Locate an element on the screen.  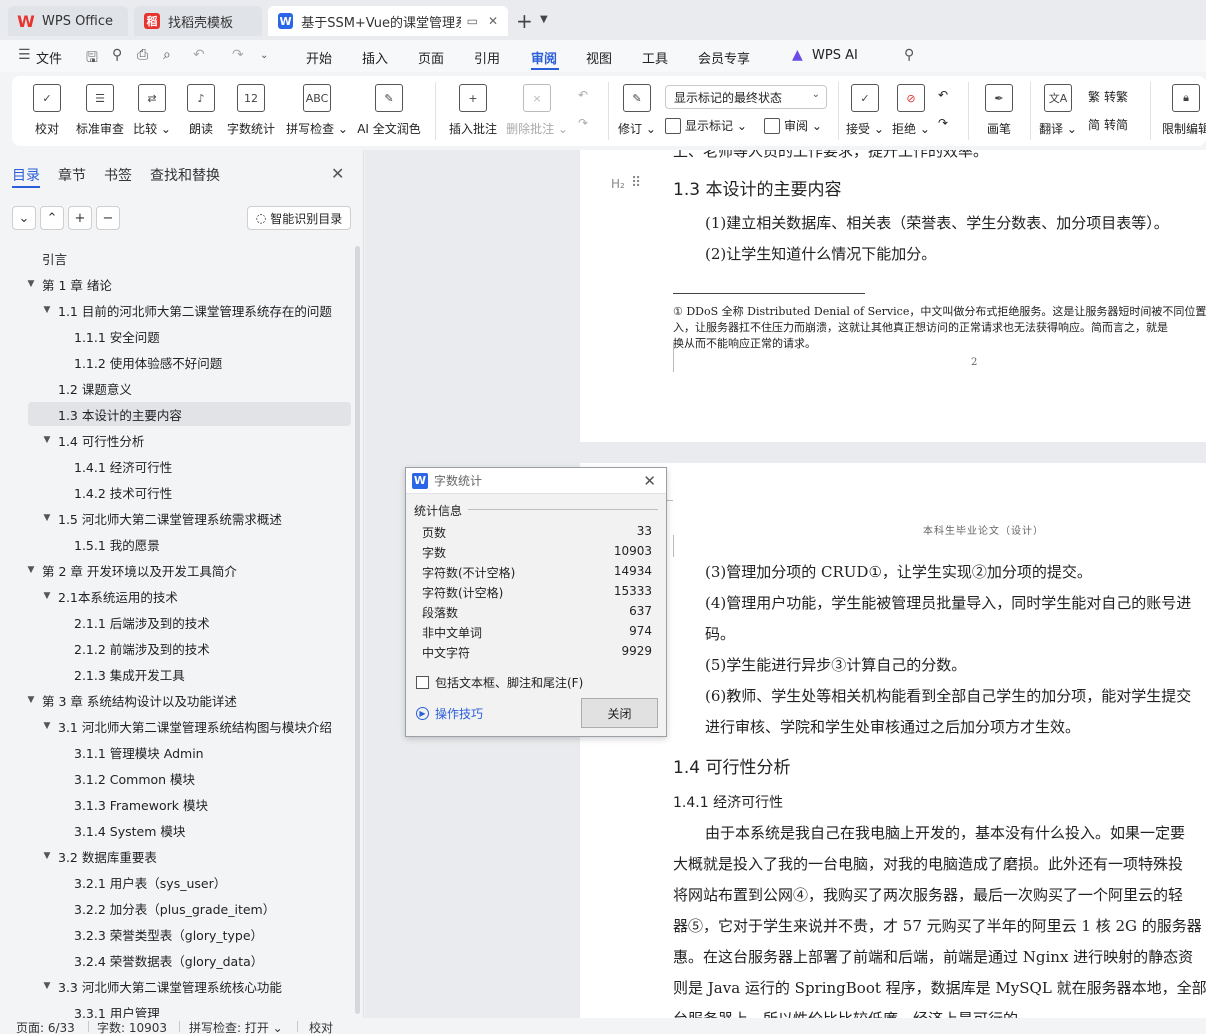
toc-item: 1.4.1 经济可行性 is located at coordinates (176, 466).